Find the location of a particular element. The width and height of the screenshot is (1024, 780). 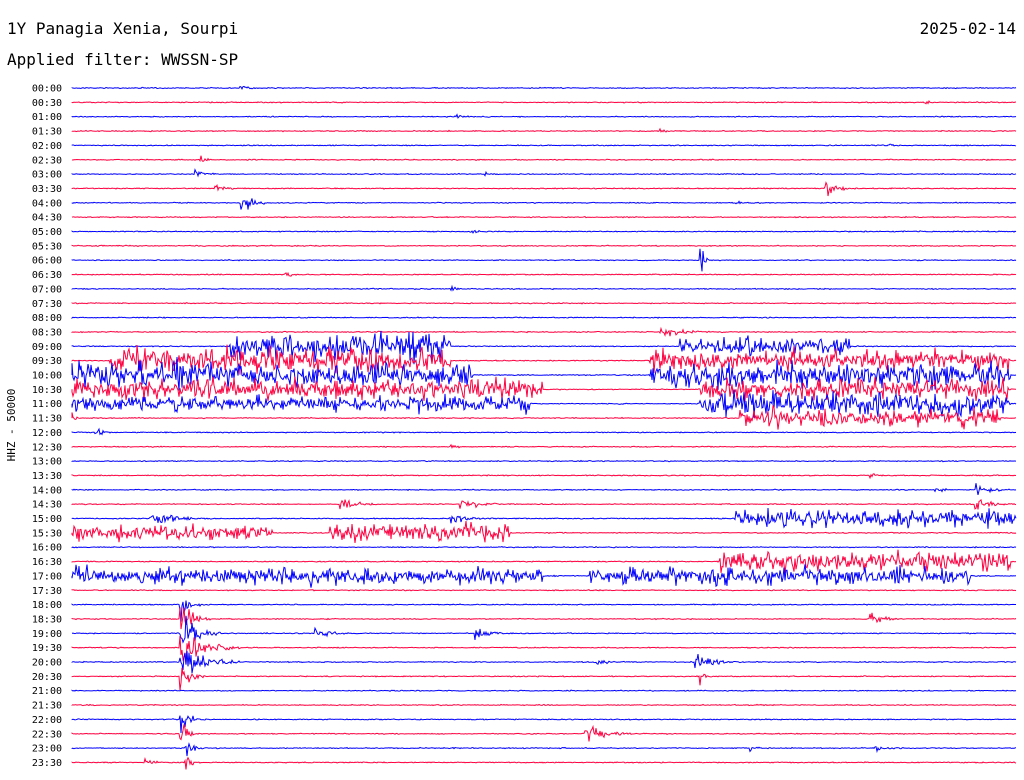

row-time-label: 05:30 is located at coordinates (47, 246).